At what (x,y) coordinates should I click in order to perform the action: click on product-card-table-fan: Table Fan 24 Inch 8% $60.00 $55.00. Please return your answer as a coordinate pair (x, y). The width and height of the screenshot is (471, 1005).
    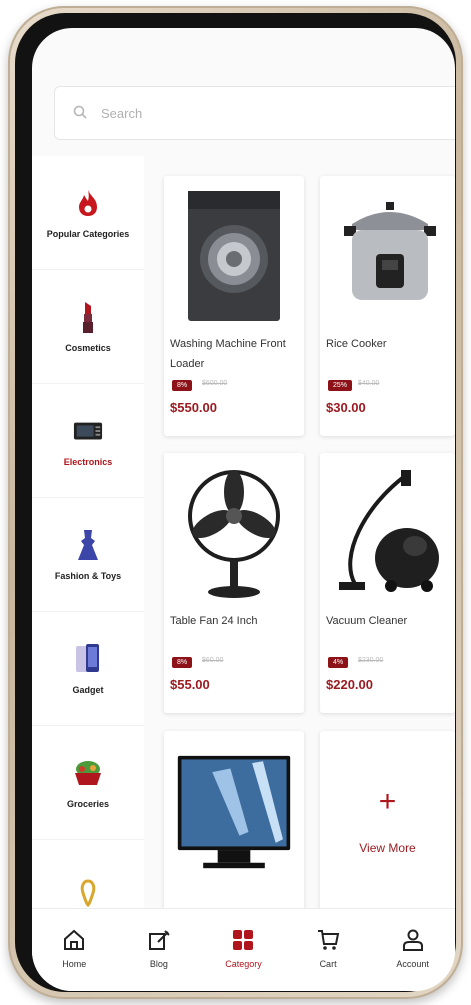
    Looking at the image, I should click on (234, 583).